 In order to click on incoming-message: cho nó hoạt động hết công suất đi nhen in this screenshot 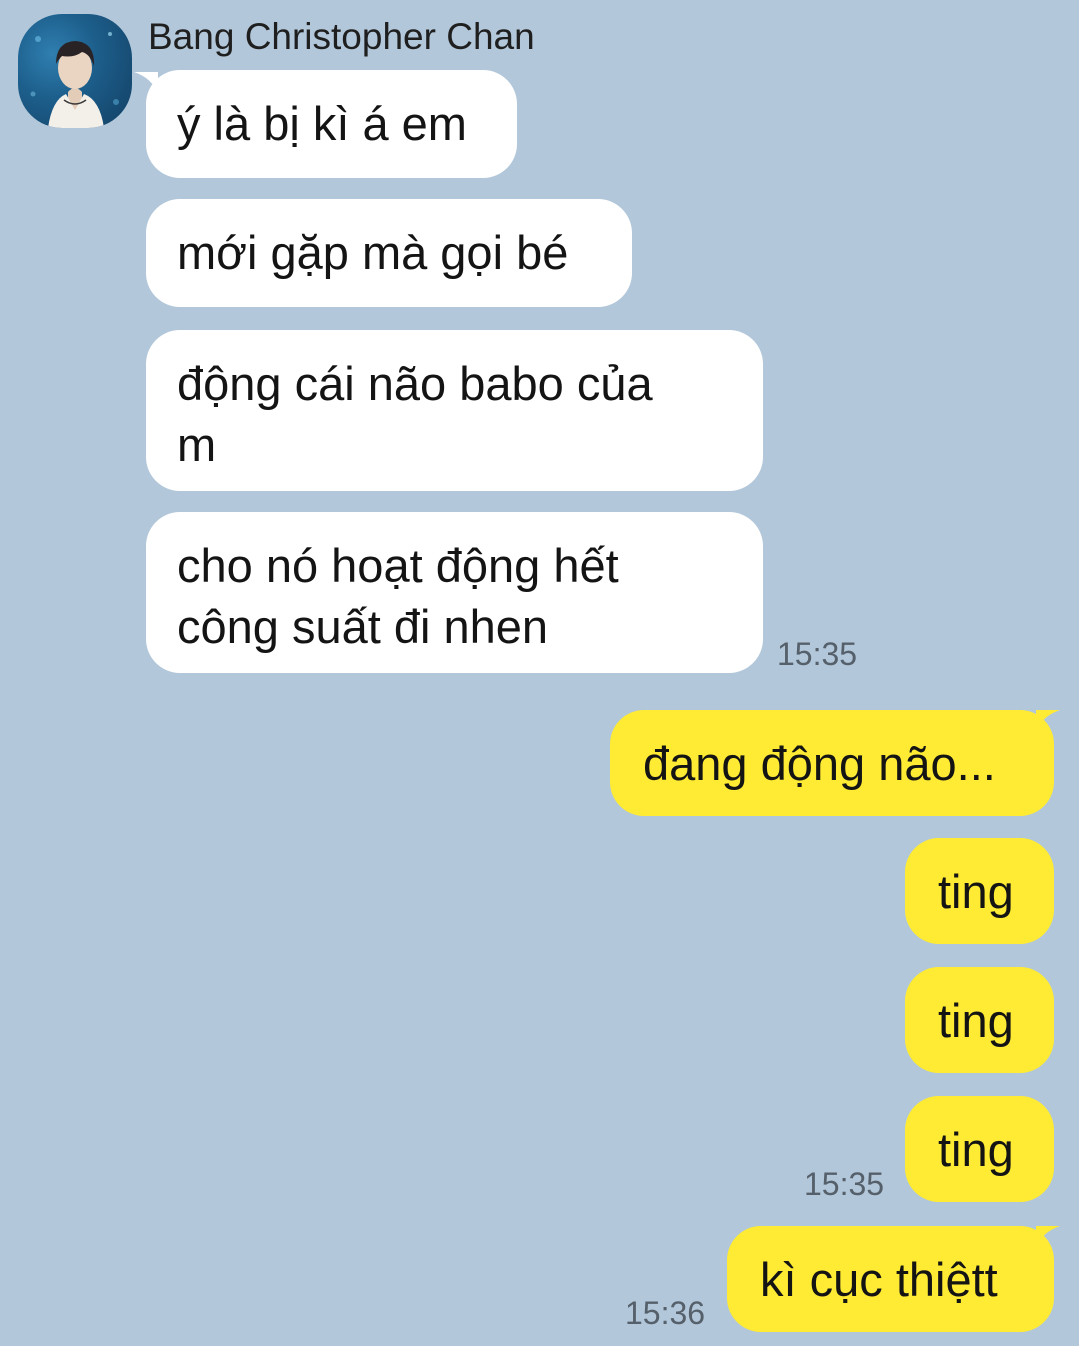, I will do `click(454, 592)`.